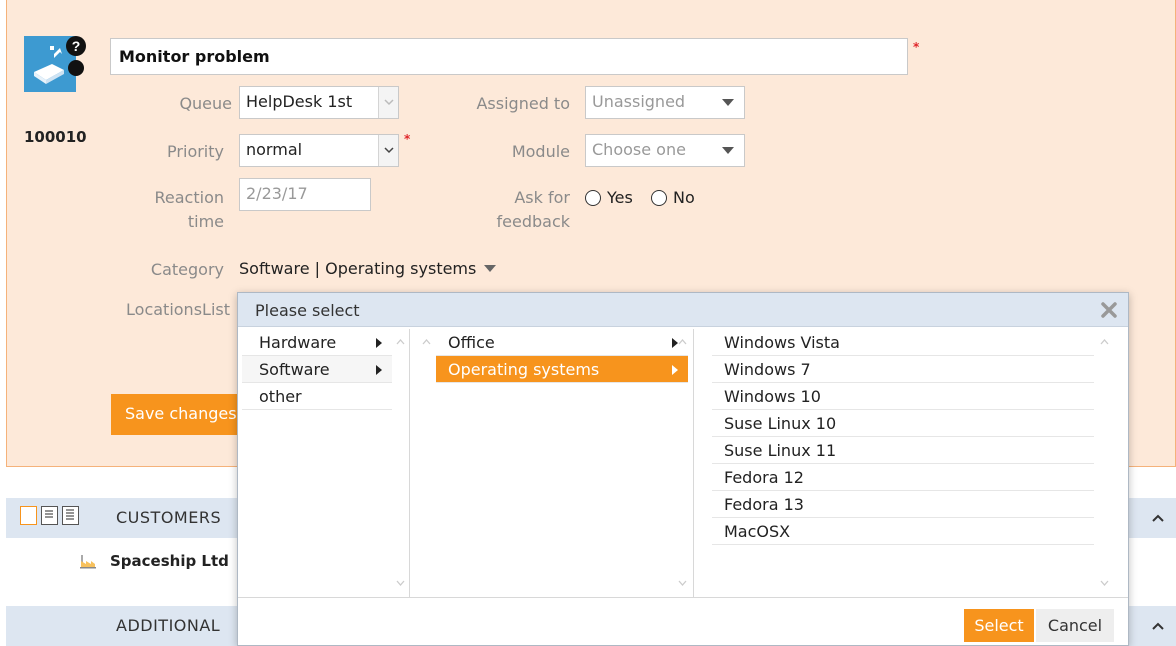 The image size is (1176, 646). Describe the element at coordinates (178, 309) in the screenshot. I see `locations-label: LocationsList` at that location.